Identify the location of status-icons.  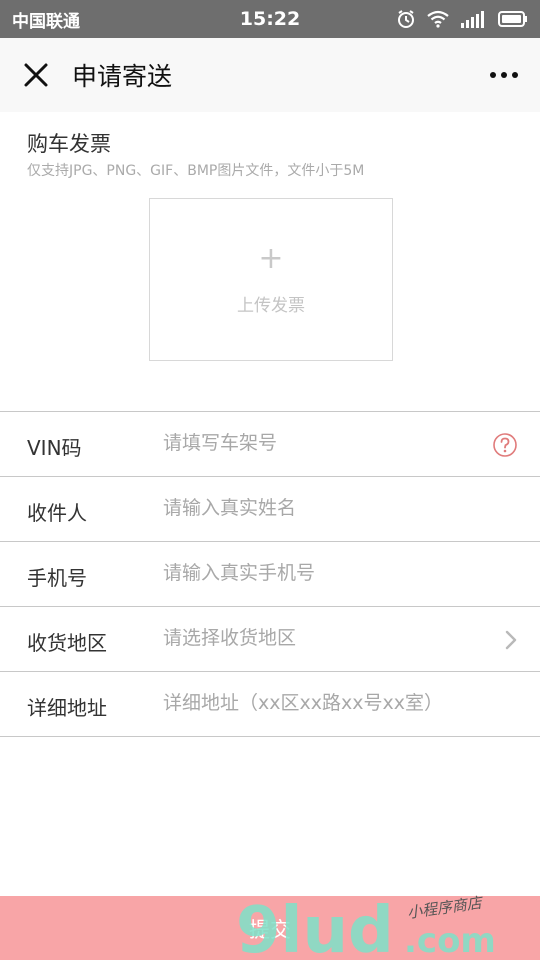
(462, 19).